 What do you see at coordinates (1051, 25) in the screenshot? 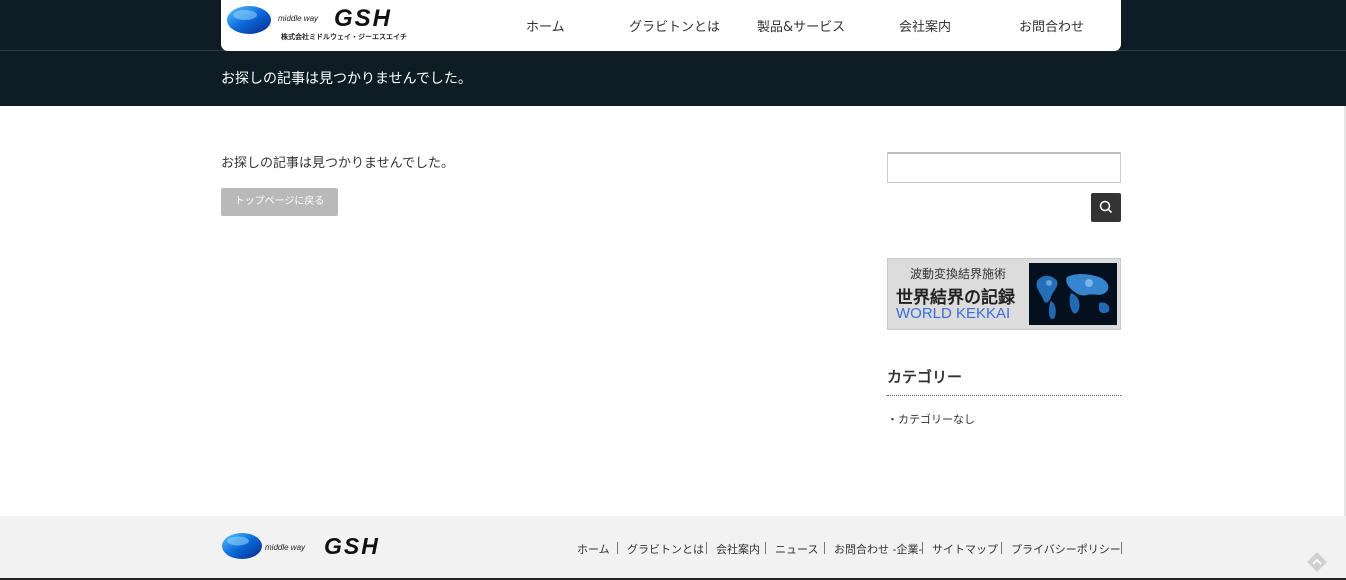
I see `nav-item-contact: お問合わせ` at bounding box center [1051, 25].